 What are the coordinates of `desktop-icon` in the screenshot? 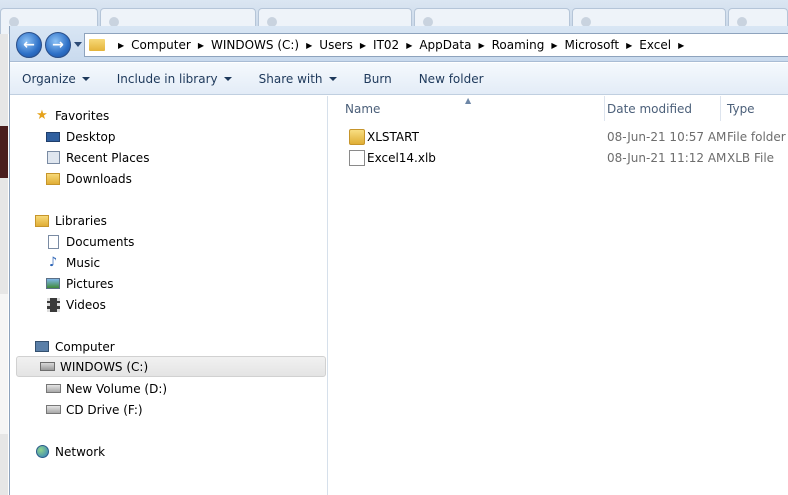 It's located at (53, 137).